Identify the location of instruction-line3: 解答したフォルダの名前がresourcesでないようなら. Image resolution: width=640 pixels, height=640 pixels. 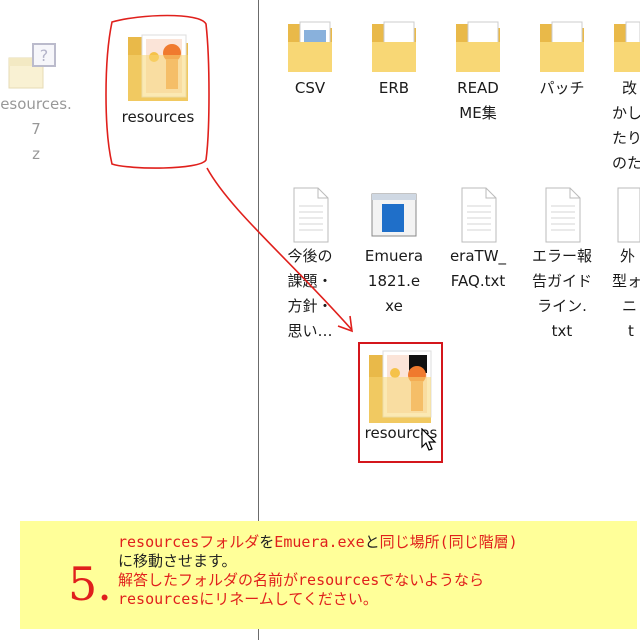
(301, 580).